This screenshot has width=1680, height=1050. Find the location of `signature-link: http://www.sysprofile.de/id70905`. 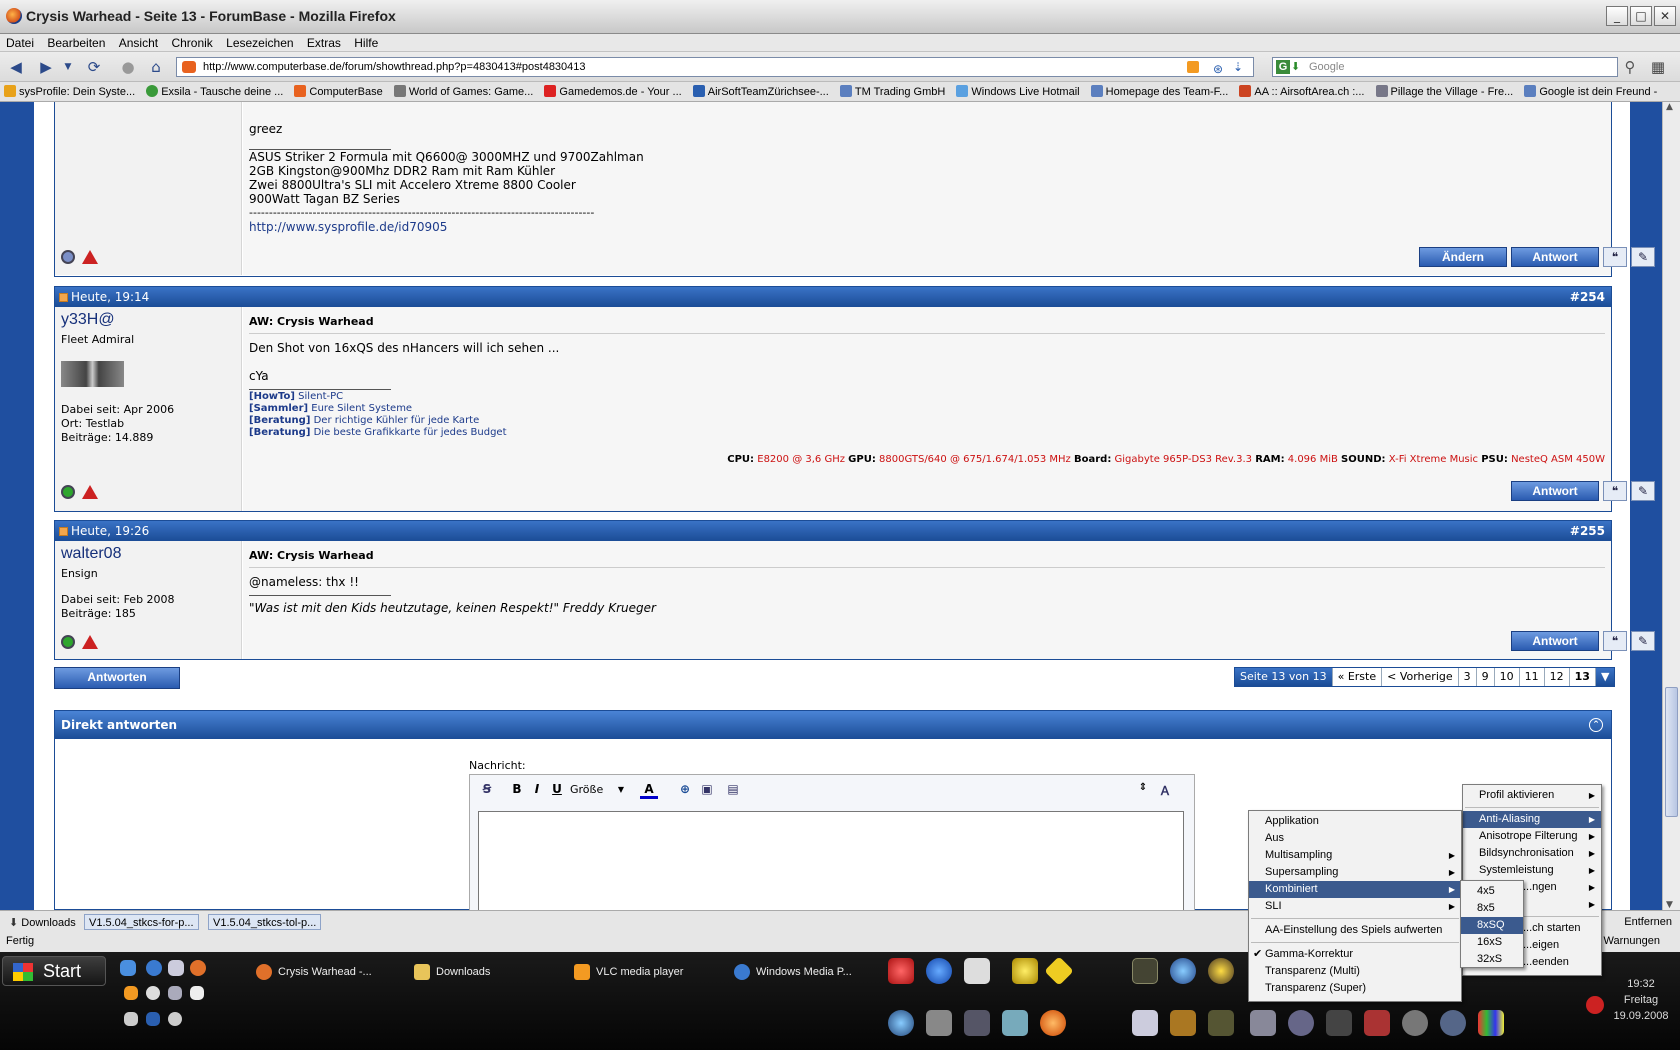

signature-link: http://www.sysprofile.de/id70905 is located at coordinates (348, 227).